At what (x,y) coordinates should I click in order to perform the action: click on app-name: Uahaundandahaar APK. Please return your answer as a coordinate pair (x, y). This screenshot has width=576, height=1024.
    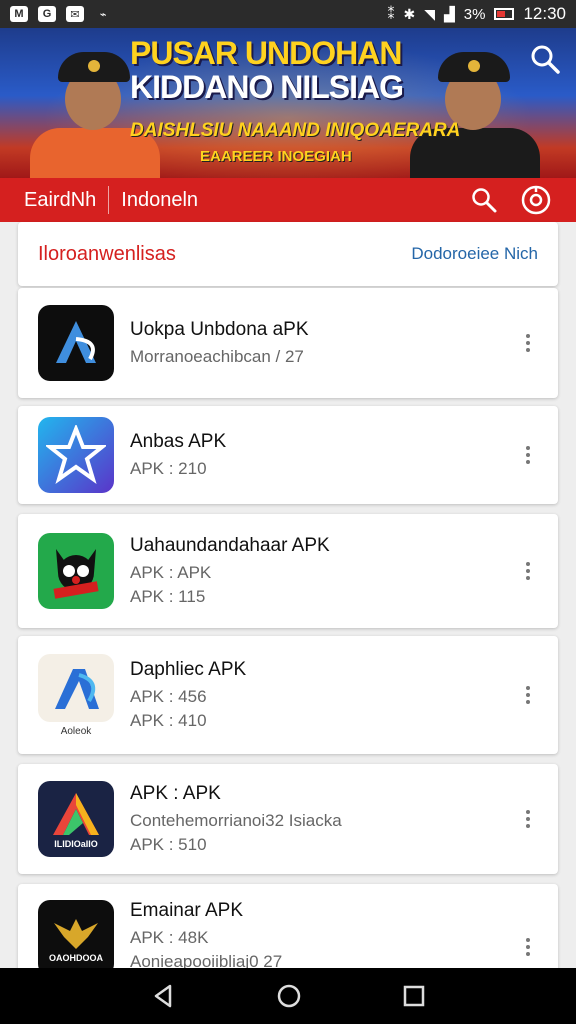
    Looking at the image, I should click on (230, 545).